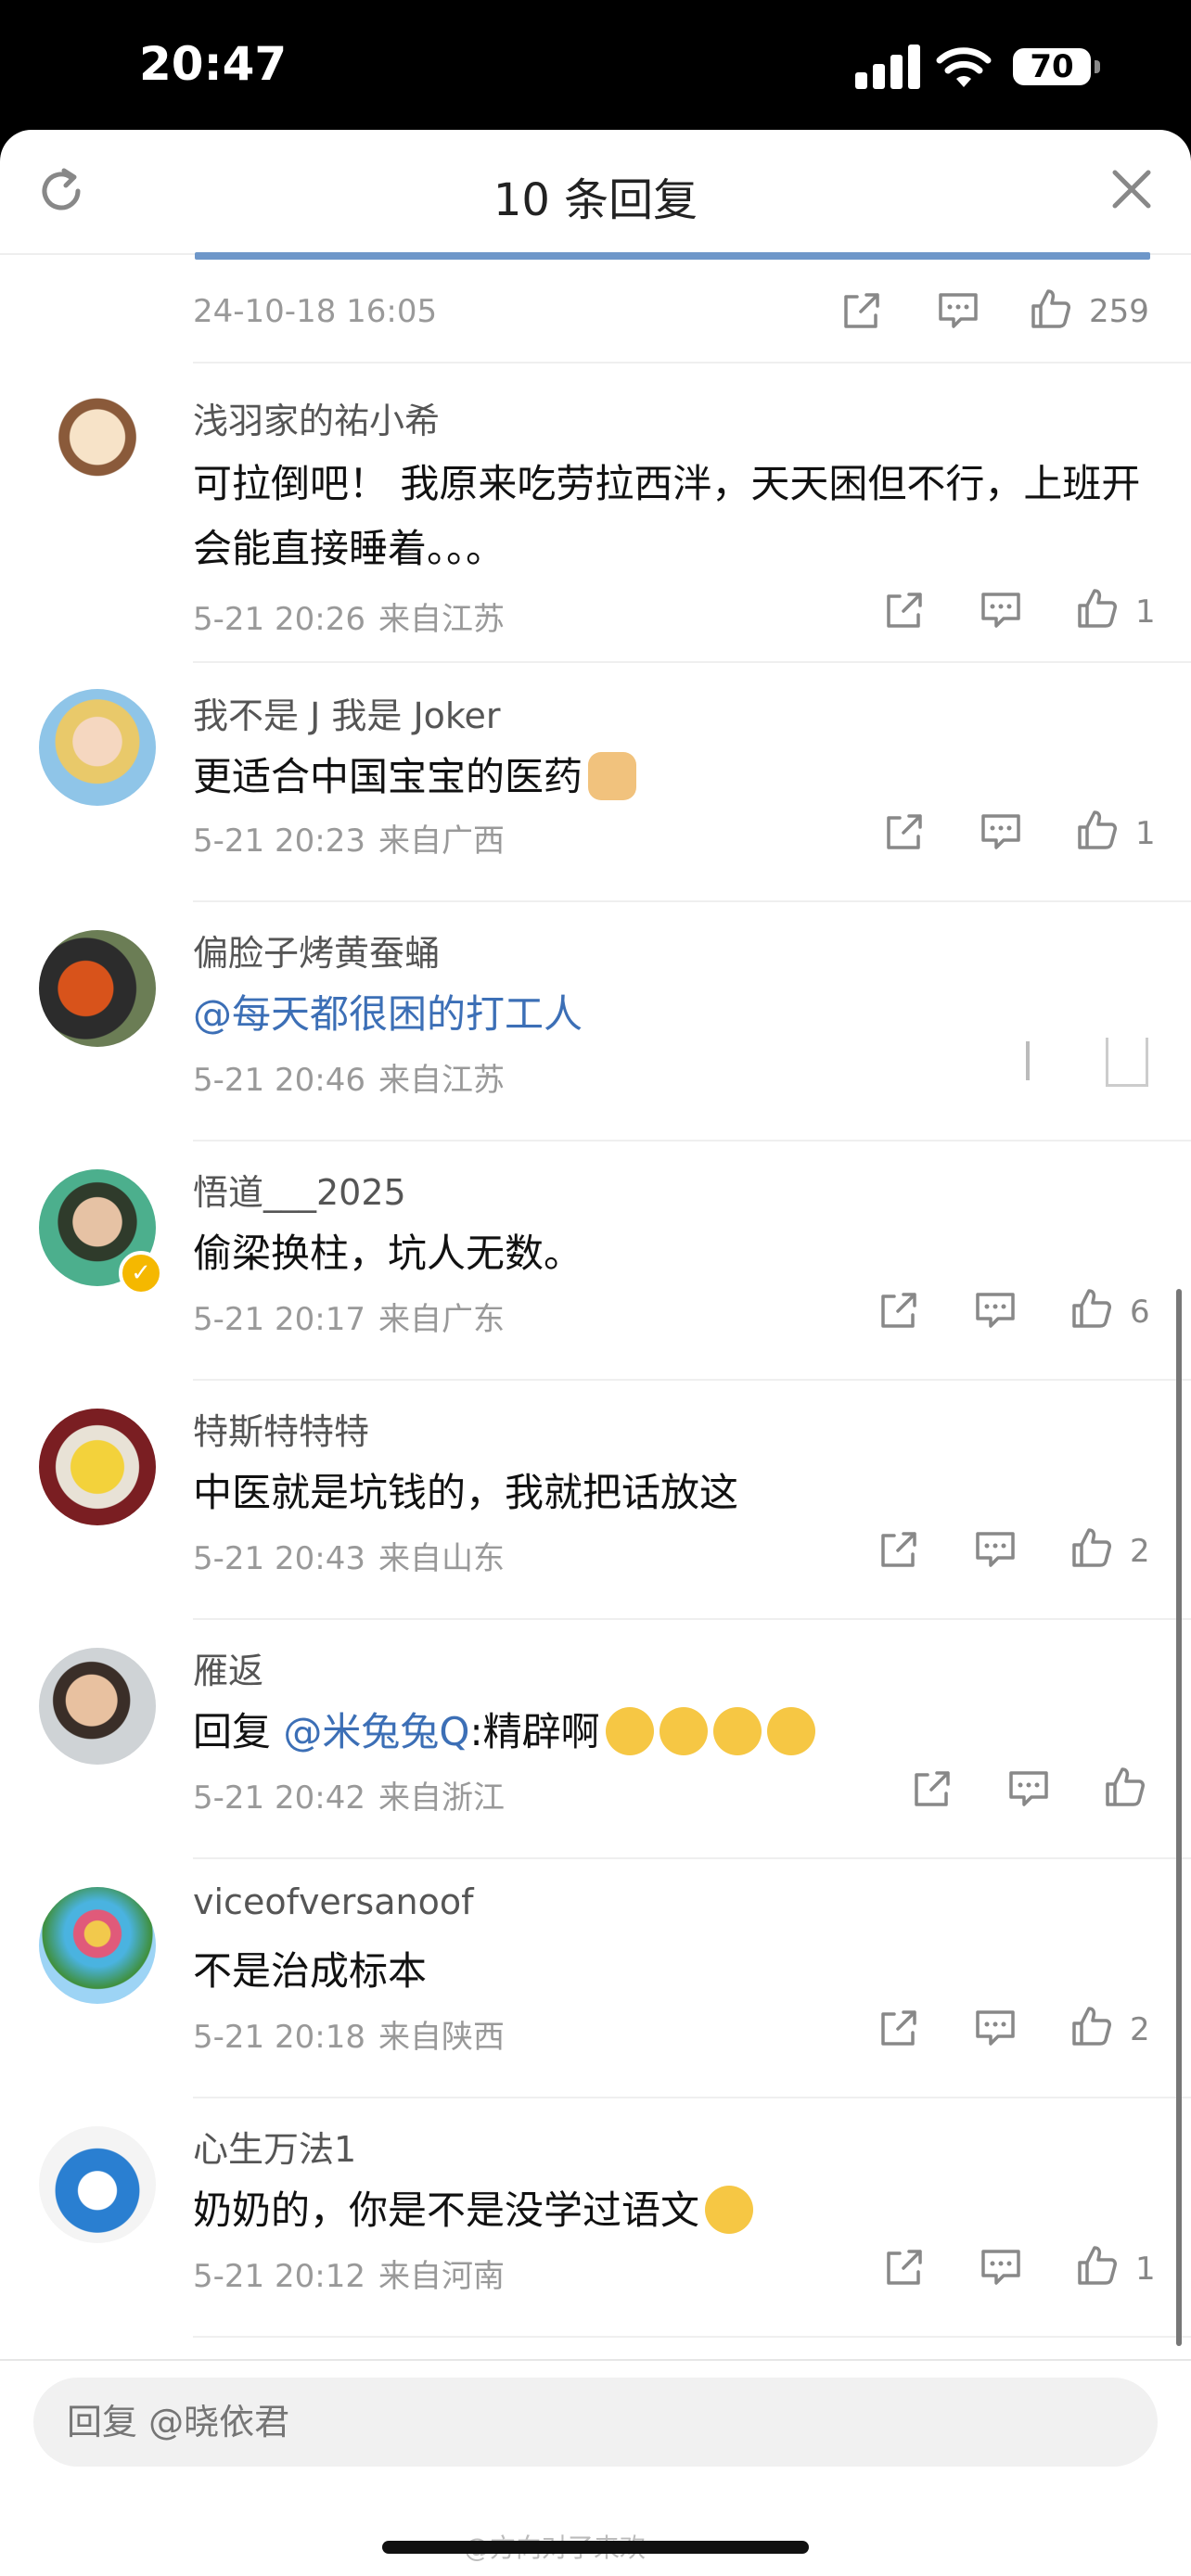 This screenshot has height=2576, width=1191. What do you see at coordinates (376, 1732) in the screenshot?
I see `mention-link: @米兔兔Q` at bounding box center [376, 1732].